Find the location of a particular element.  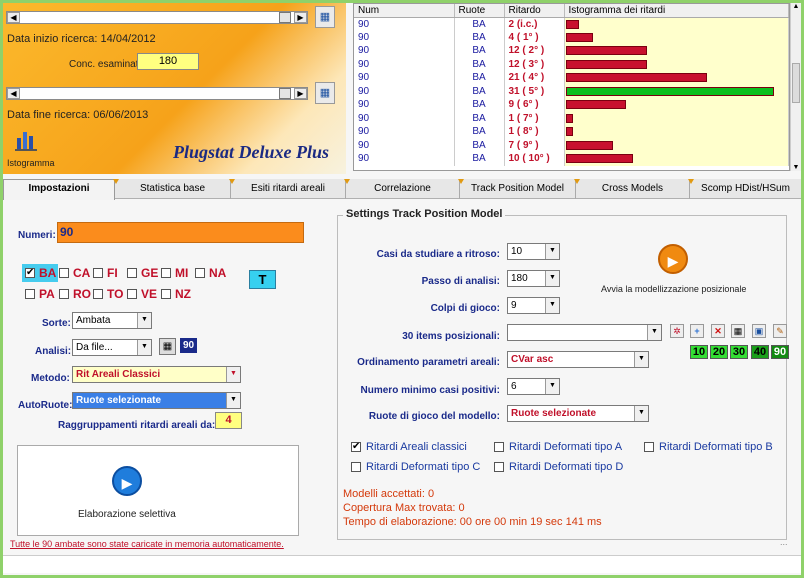

table-row: 90 BA 12 ( 3° ) is located at coordinates (571, 64).